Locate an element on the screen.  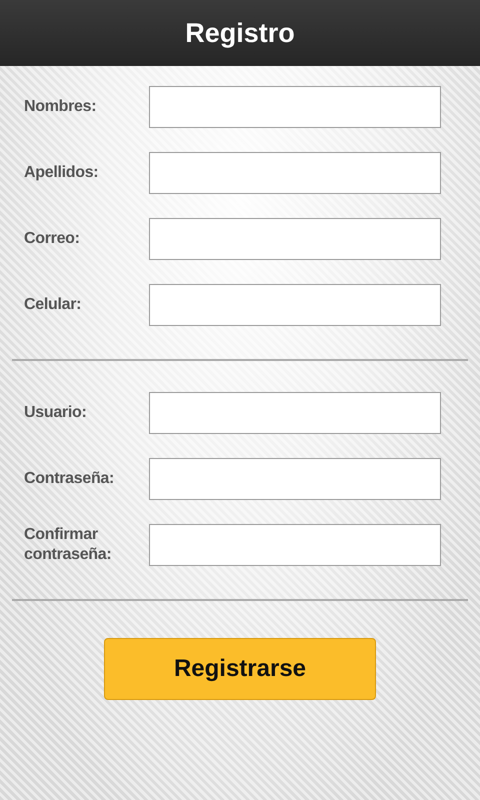
register-button: Registrarse is located at coordinates (240, 669).